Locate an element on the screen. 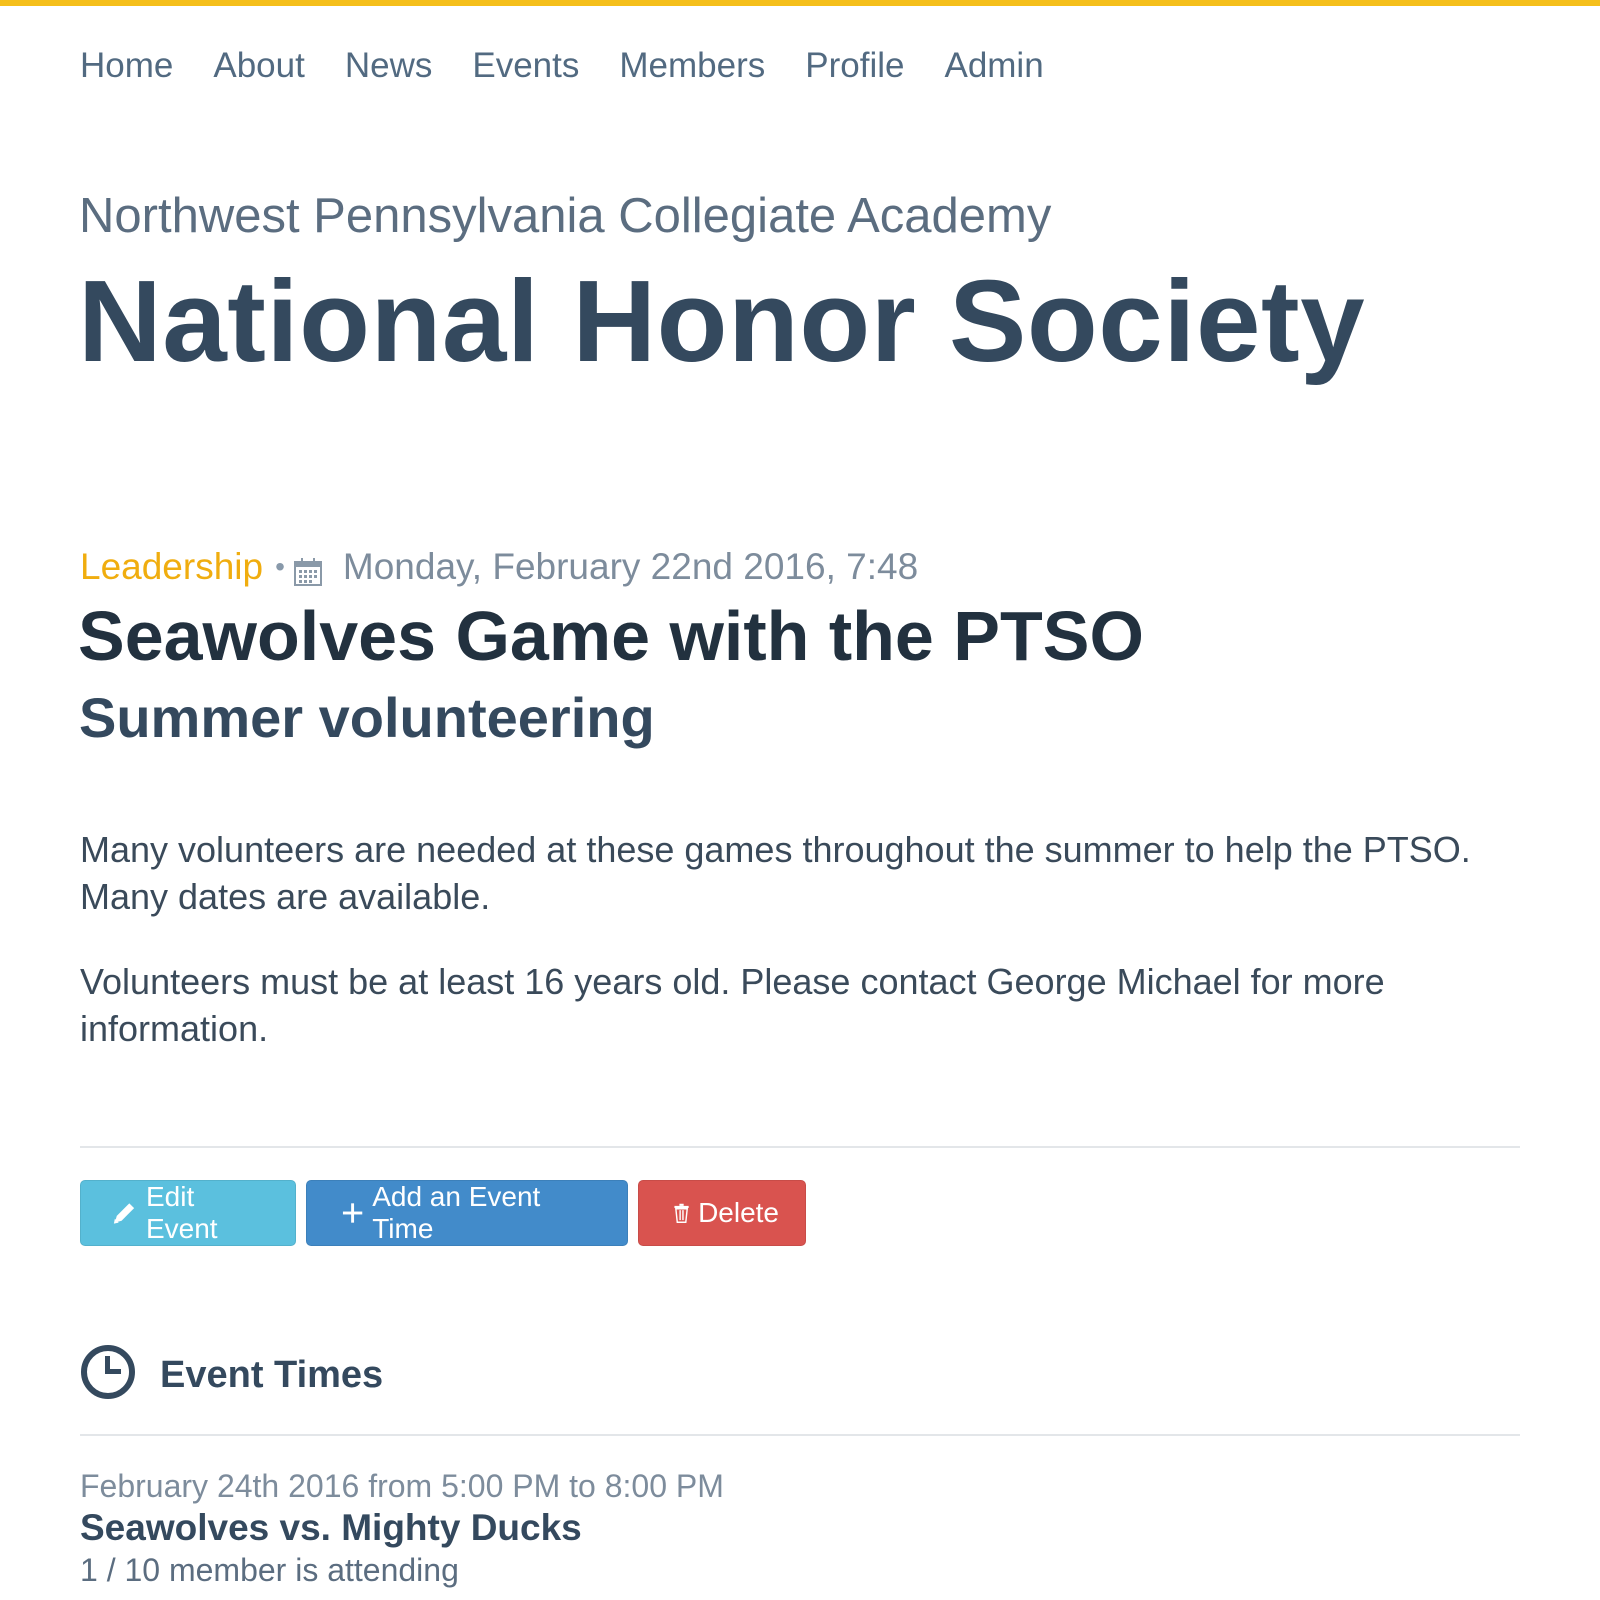 This screenshot has height=1600, width=1600. nav-admin: Admin is located at coordinates (993, 66).